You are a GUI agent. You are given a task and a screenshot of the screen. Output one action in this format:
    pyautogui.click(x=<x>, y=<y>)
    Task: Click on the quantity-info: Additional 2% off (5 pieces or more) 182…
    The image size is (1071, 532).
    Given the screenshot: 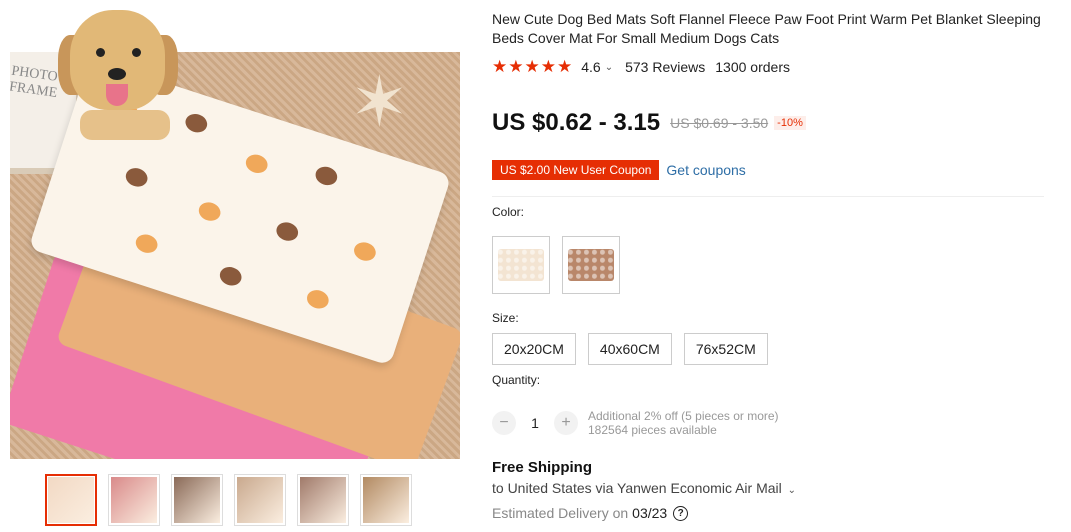 What is the action you would take?
    pyautogui.click(x=683, y=423)
    